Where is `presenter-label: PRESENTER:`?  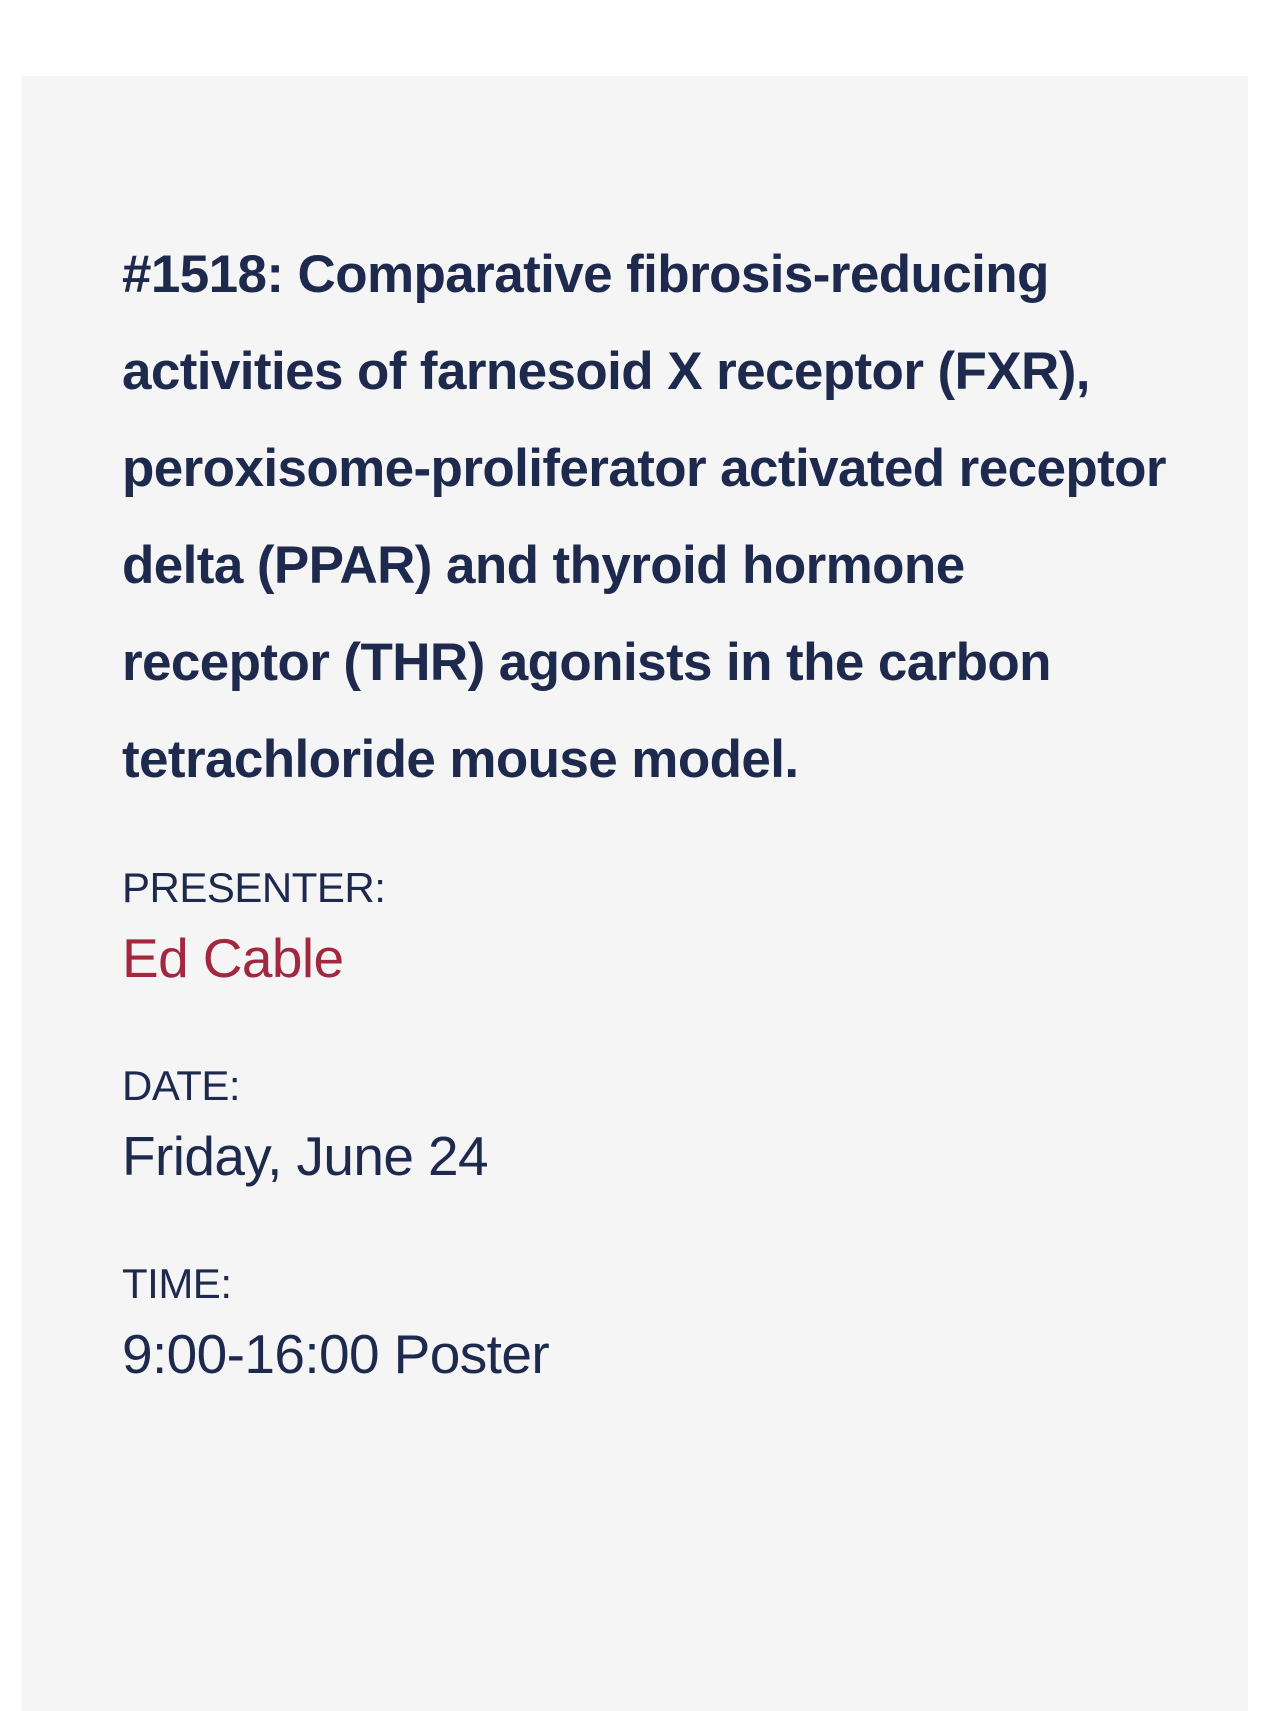 presenter-label: PRESENTER: is located at coordinates (254, 887).